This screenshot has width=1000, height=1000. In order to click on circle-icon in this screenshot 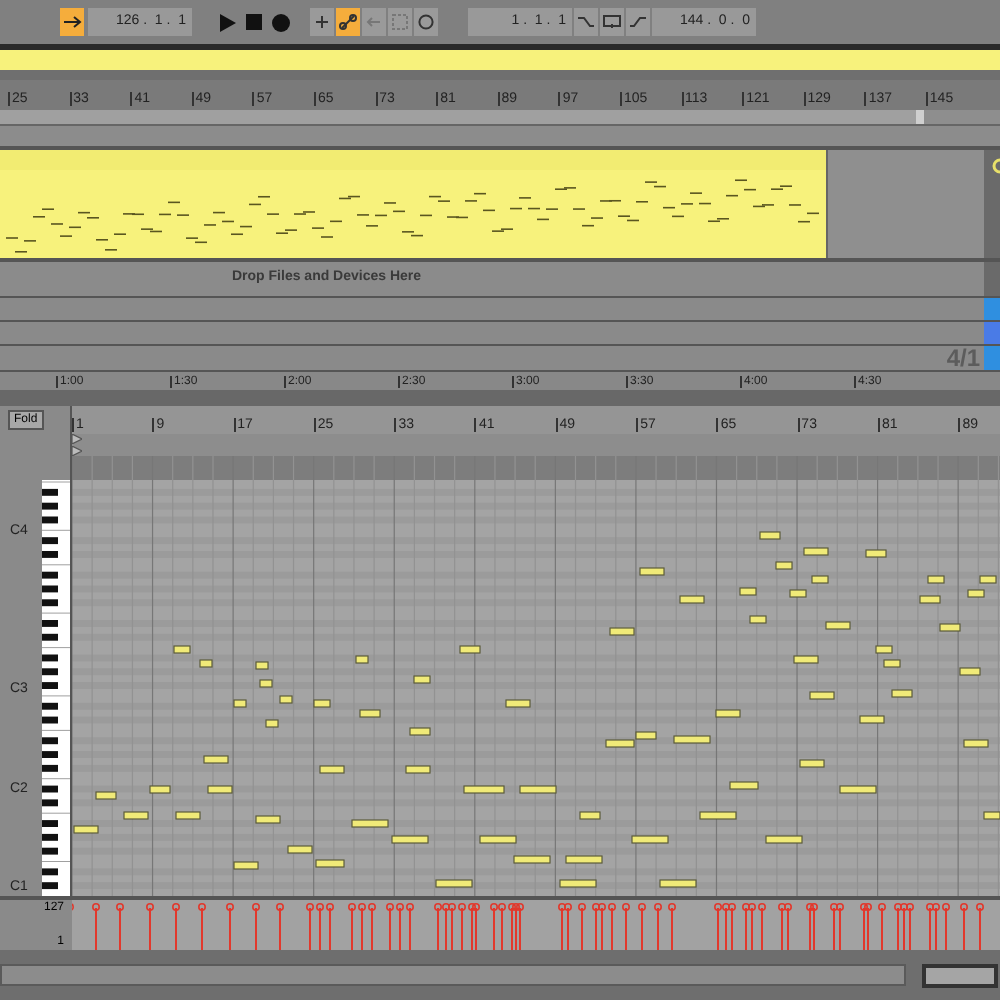, I will do `click(426, 22)`.